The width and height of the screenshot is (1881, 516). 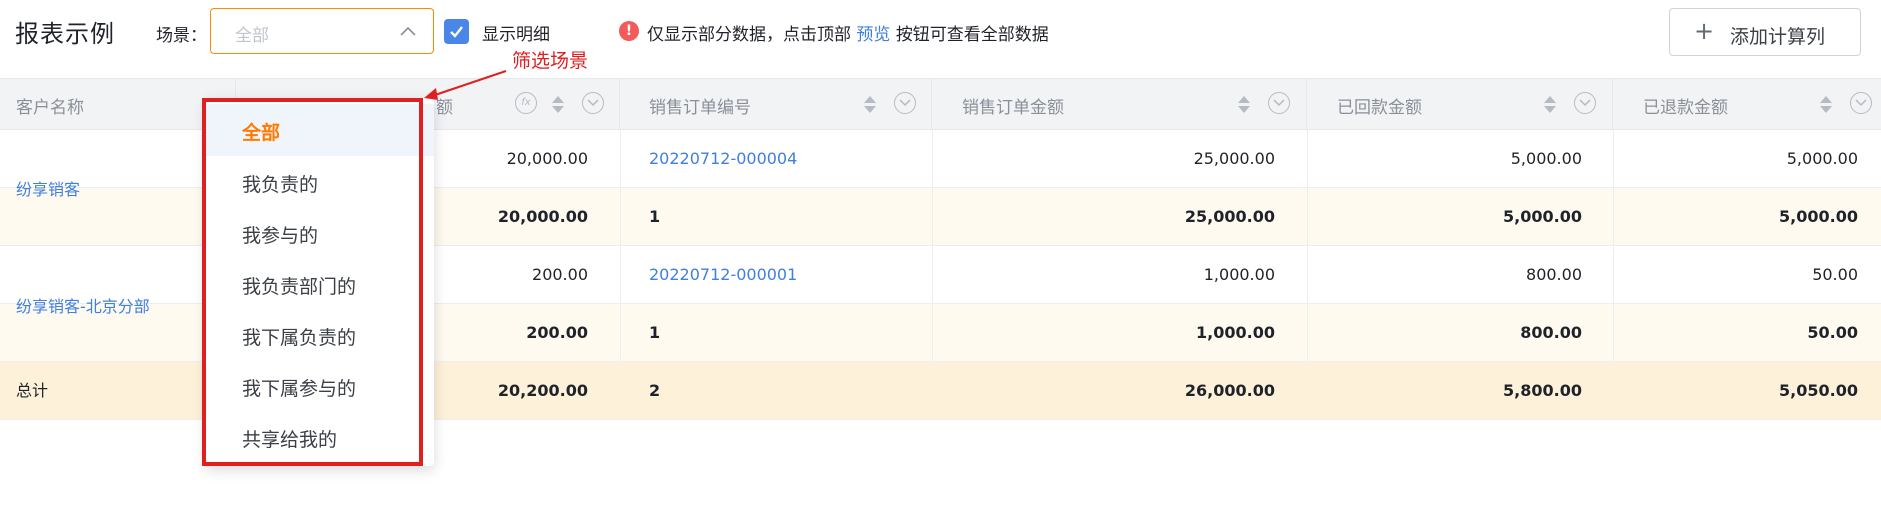 I want to click on scene-select-value: 全部, so click(x=252, y=36).